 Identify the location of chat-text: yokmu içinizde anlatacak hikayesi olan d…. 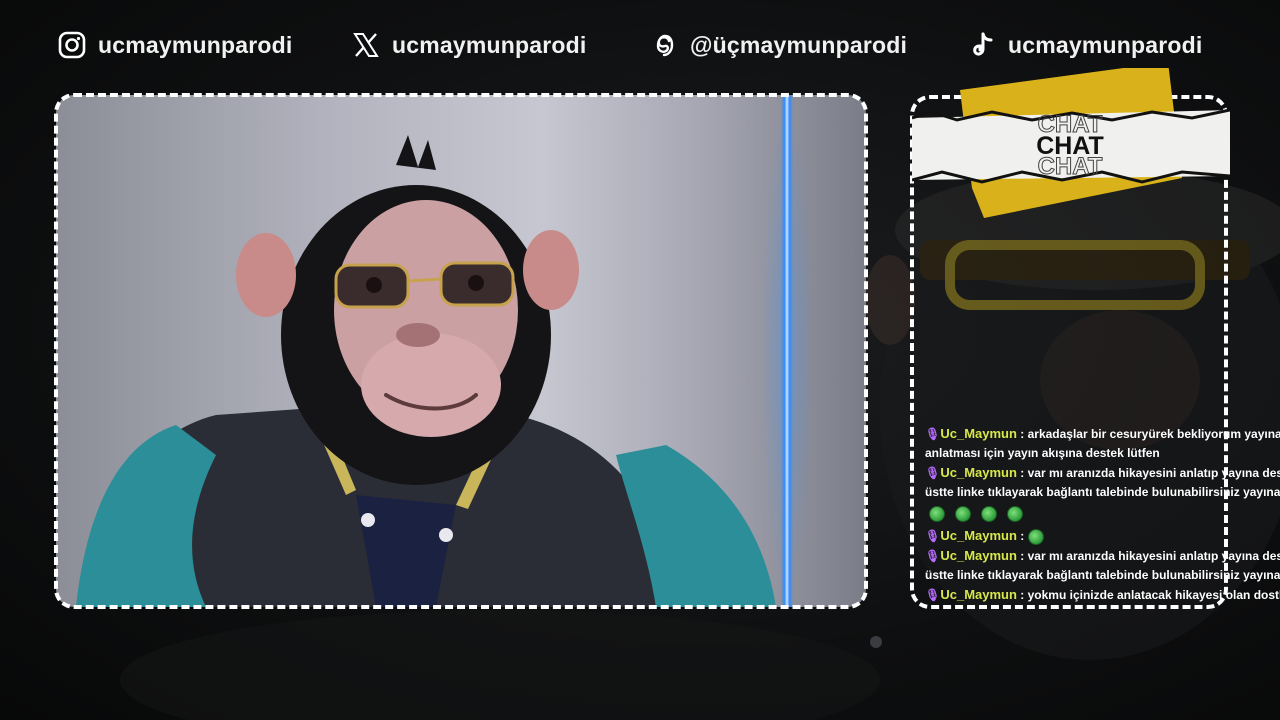
(1153, 595).